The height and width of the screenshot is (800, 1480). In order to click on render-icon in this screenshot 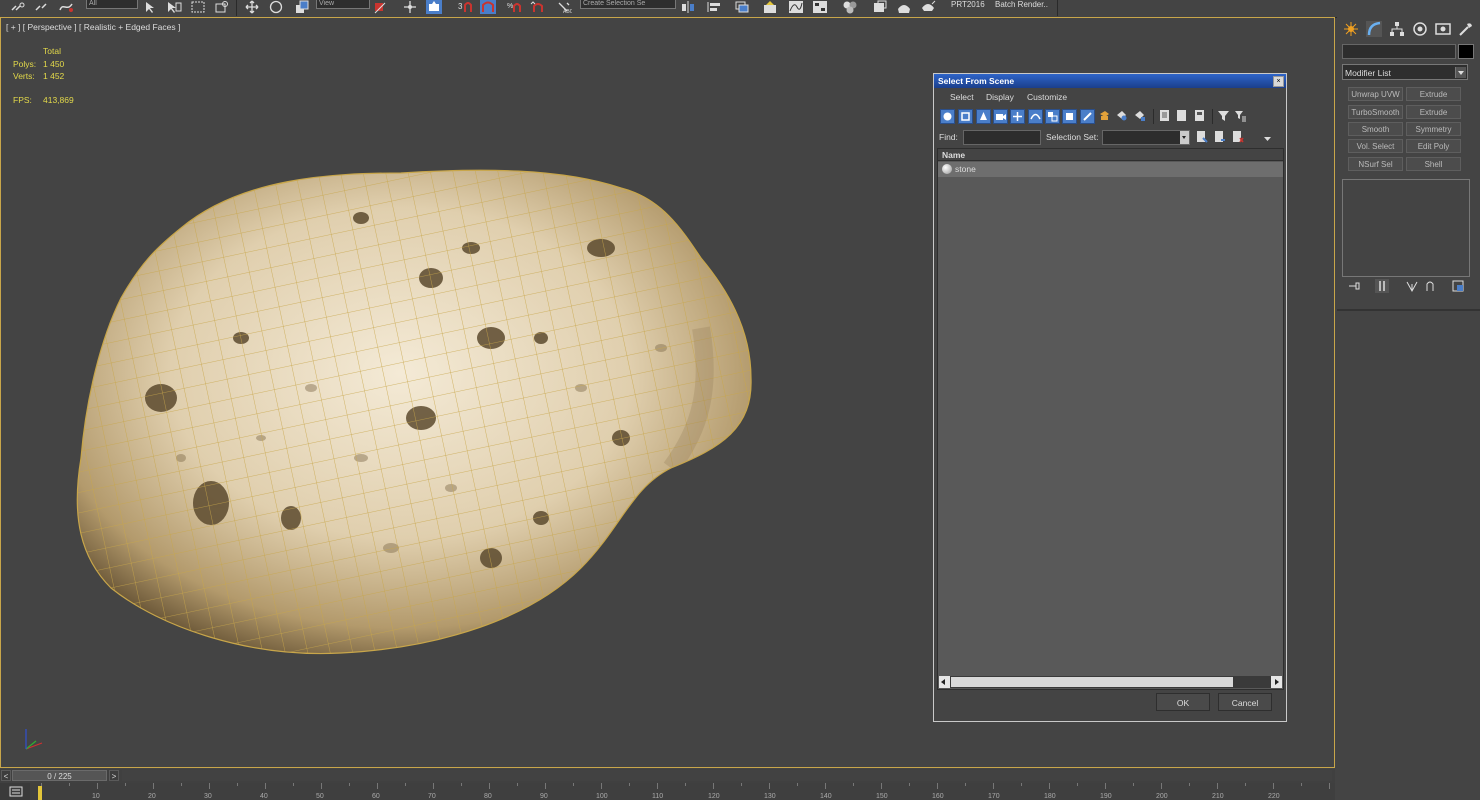, I will do `click(928, 7)`.